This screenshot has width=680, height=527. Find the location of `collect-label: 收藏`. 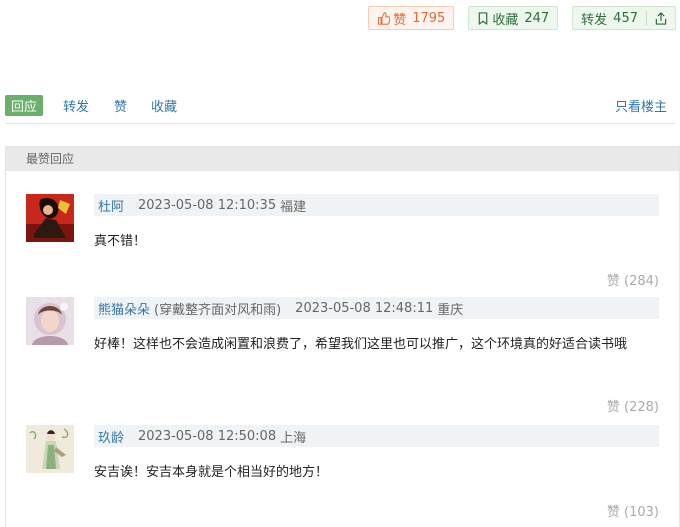

collect-label: 收藏 is located at coordinates (505, 20).